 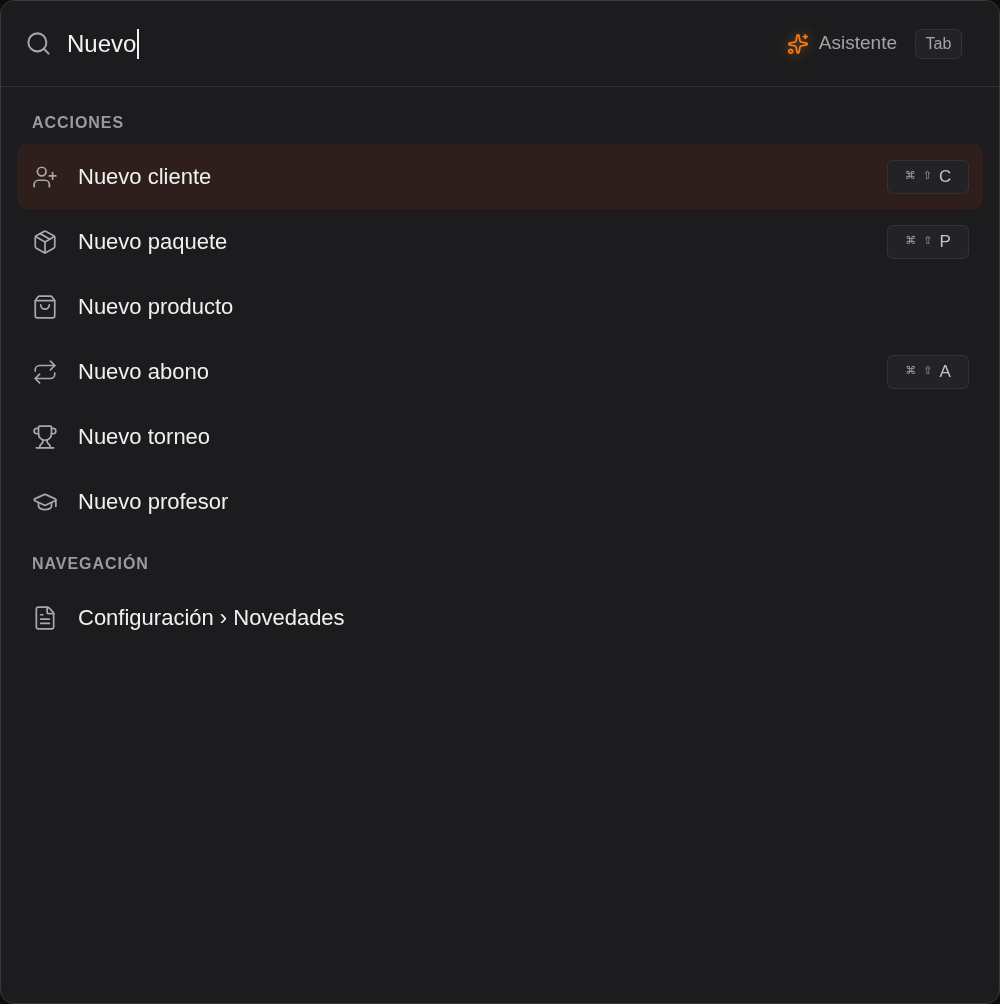 I want to click on menu-item: Configuración › Novedades, so click(x=500, y=617).